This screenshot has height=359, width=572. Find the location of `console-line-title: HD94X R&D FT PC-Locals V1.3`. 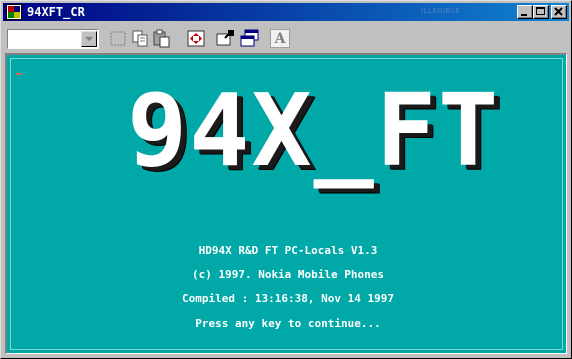

console-line-title: HD94X R&D FT PC-Locals V1.3 is located at coordinates (288, 250).